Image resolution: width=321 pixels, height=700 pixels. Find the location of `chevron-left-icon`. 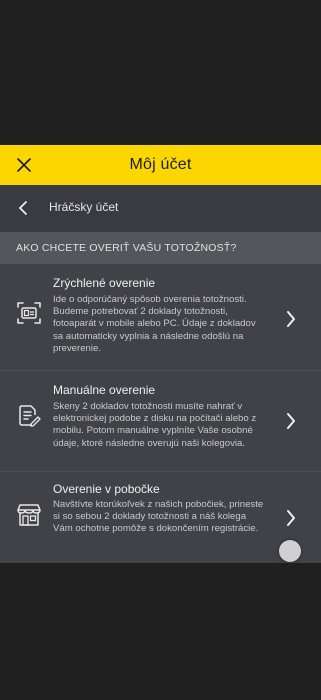

chevron-left-icon is located at coordinates (23, 208).